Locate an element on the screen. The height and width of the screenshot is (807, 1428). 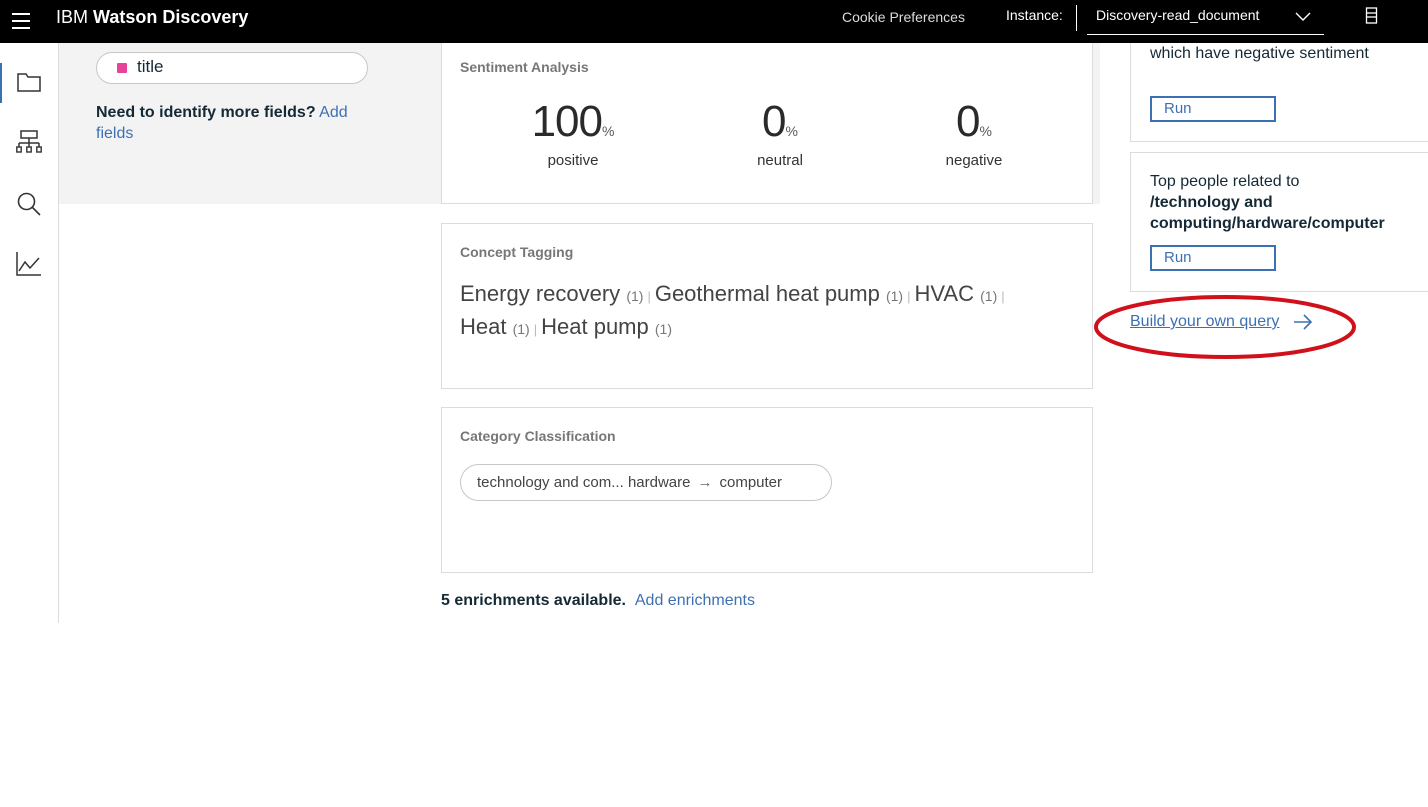
sentiment-neutral: 0% neutral is located at coordinates (780, 133).